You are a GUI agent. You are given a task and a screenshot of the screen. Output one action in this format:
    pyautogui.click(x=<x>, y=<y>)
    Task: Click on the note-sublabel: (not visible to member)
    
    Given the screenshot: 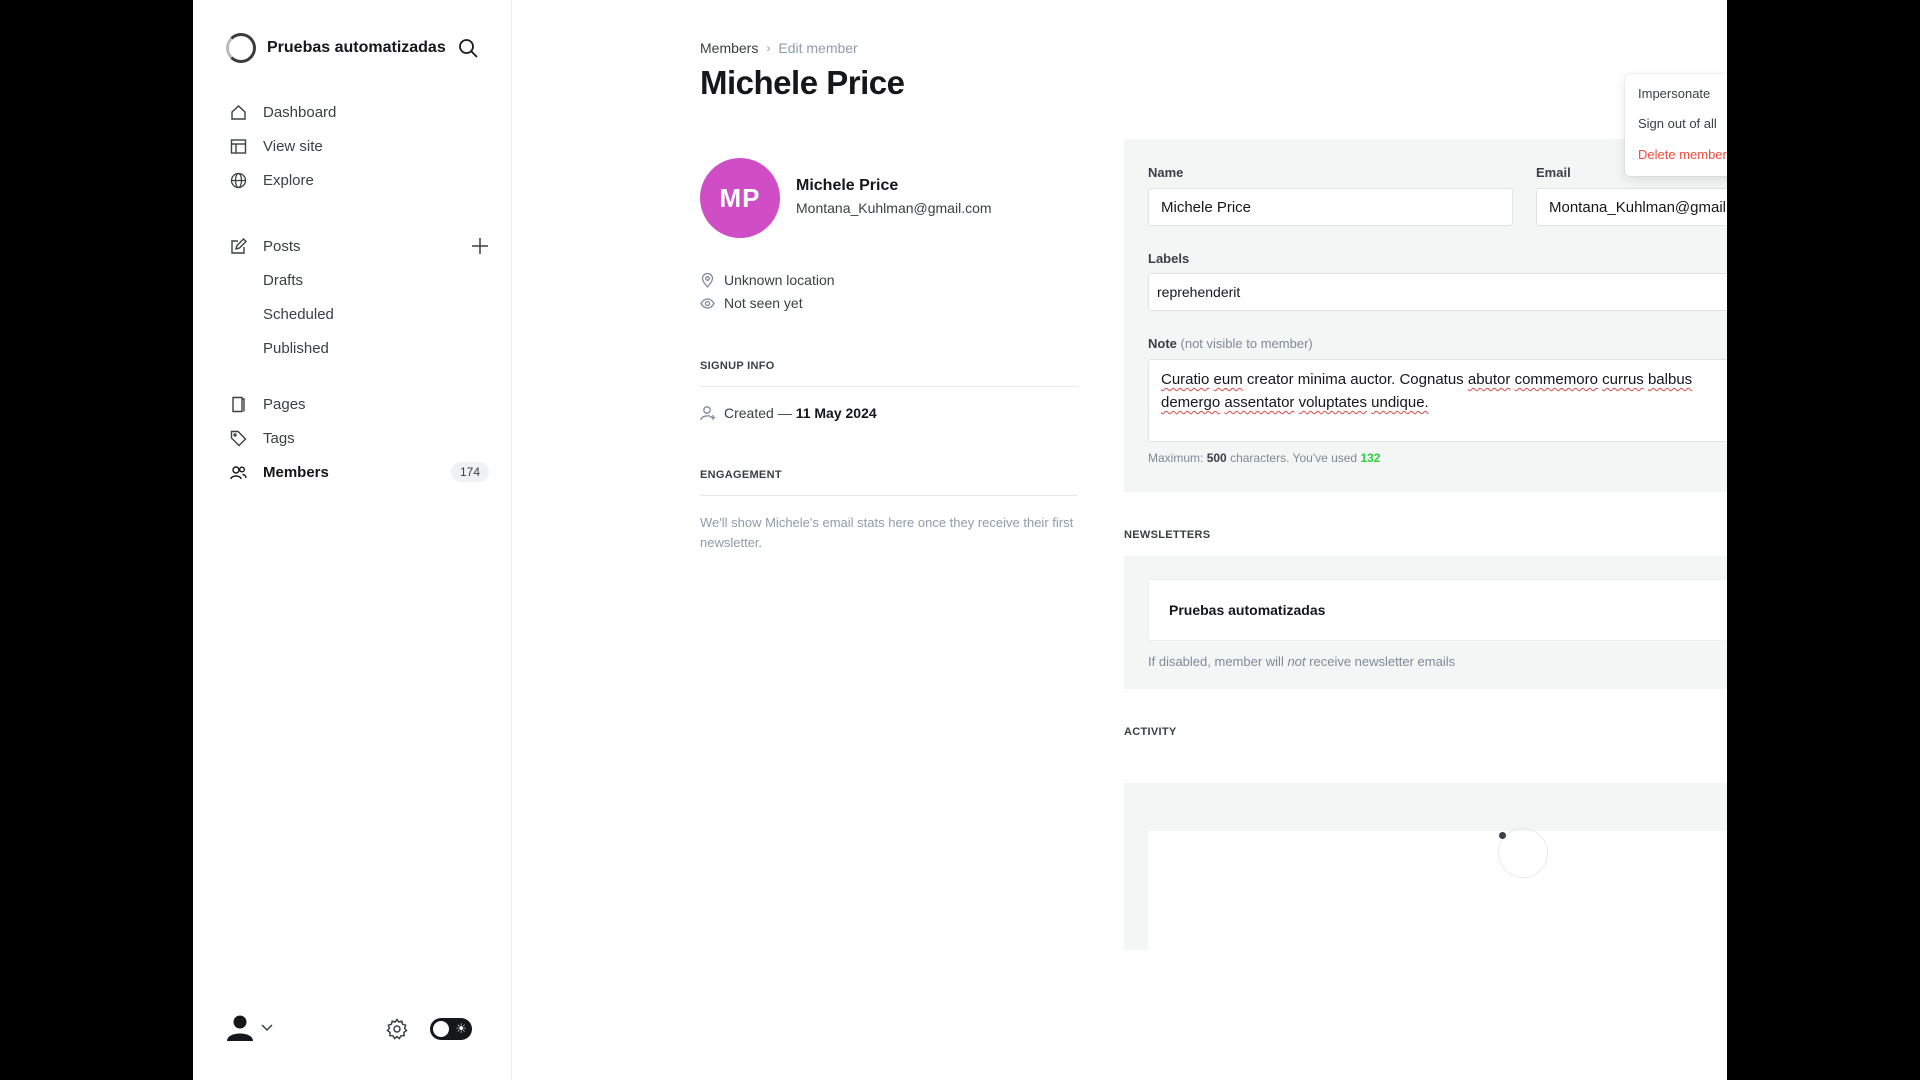 What is the action you would take?
    pyautogui.click(x=1246, y=343)
    